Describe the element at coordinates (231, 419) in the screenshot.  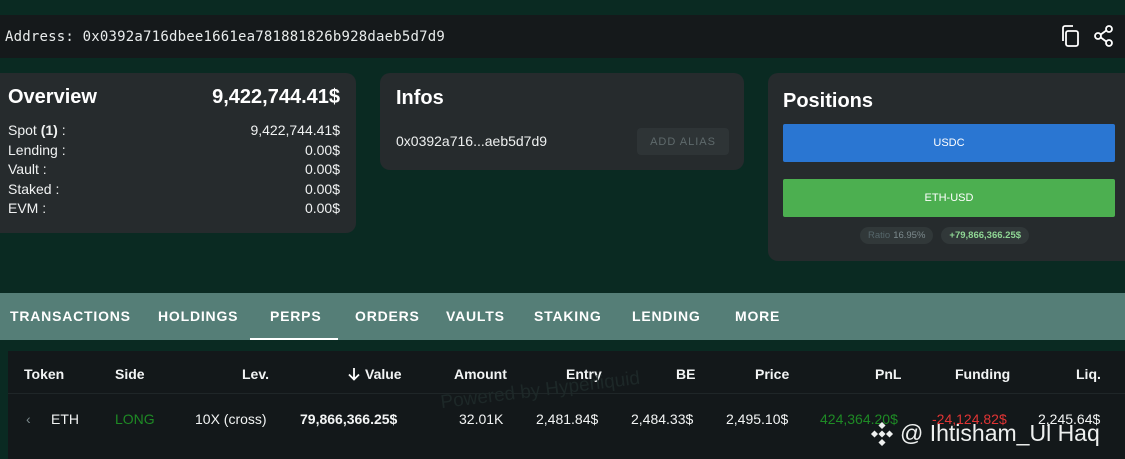
I see `row-lev: 10X (cross)` at that location.